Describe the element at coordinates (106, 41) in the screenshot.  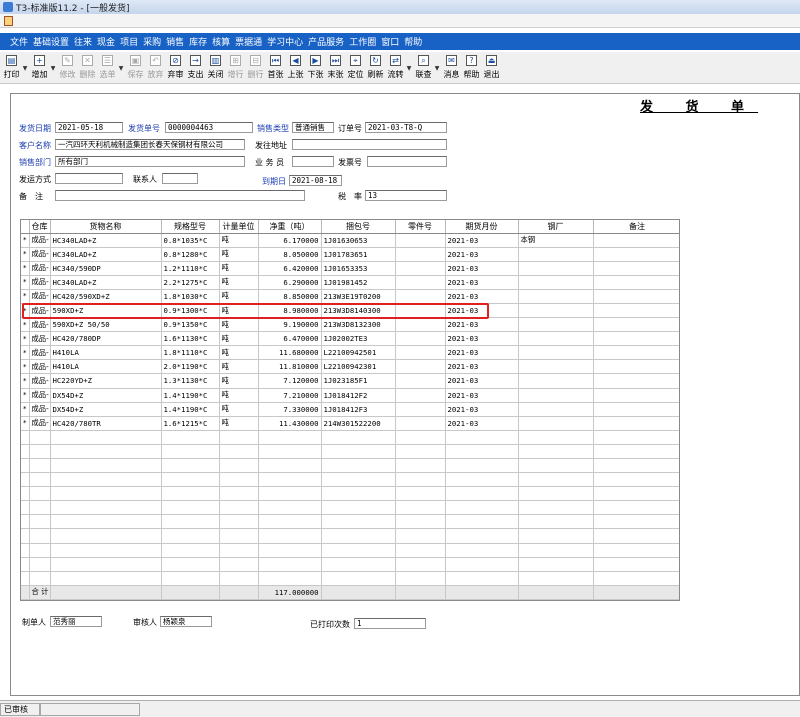
I see `menu-item-3: 现金` at that location.